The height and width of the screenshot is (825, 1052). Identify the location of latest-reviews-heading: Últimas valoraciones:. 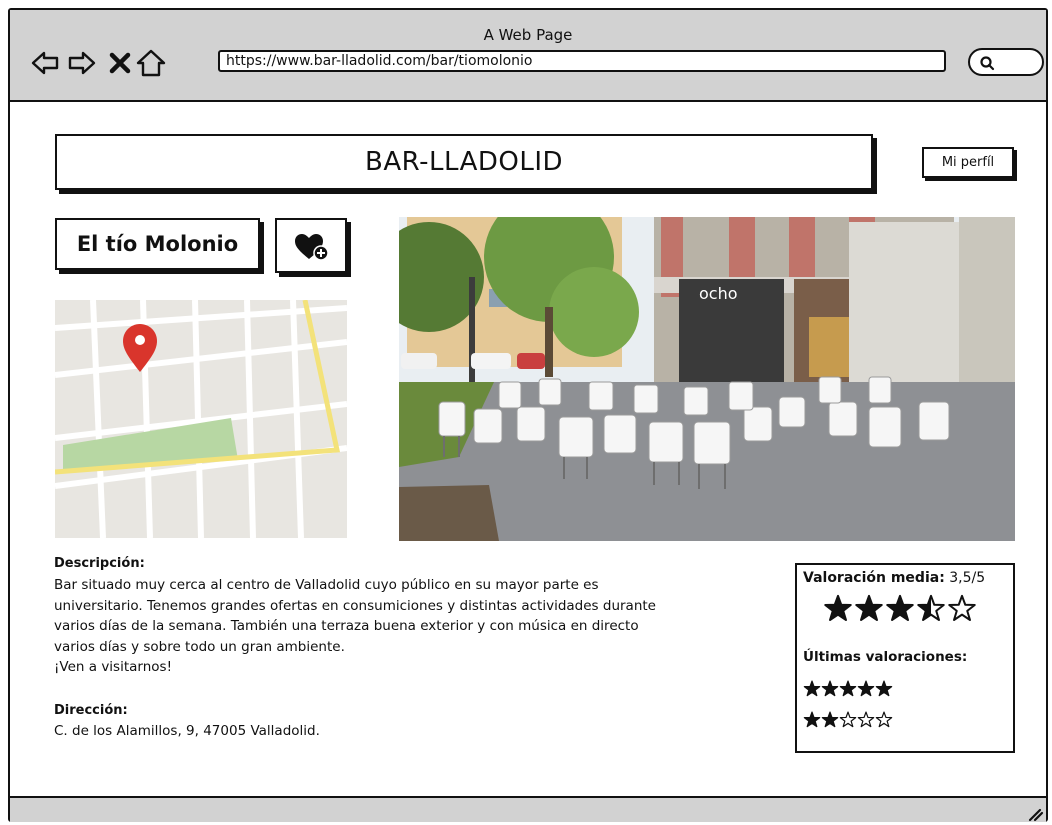
(885, 657).